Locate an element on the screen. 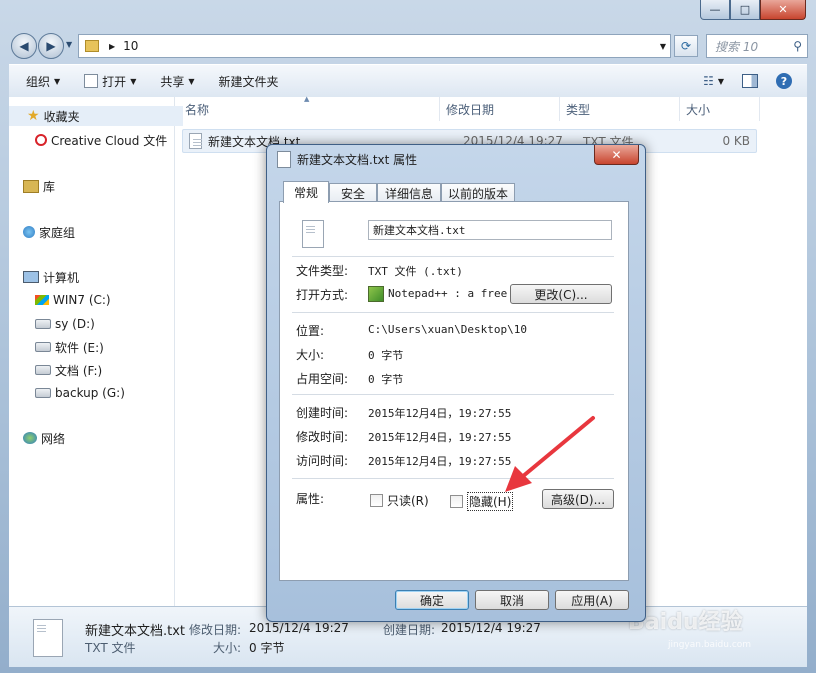 The width and height of the screenshot is (816, 673). tab-general-label: 常规 is located at coordinates (305, 193).